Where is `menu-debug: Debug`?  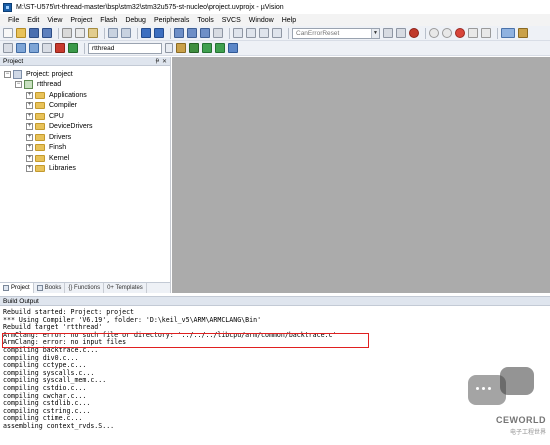
menu-debug: Debug is located at coordinates (135, 20).